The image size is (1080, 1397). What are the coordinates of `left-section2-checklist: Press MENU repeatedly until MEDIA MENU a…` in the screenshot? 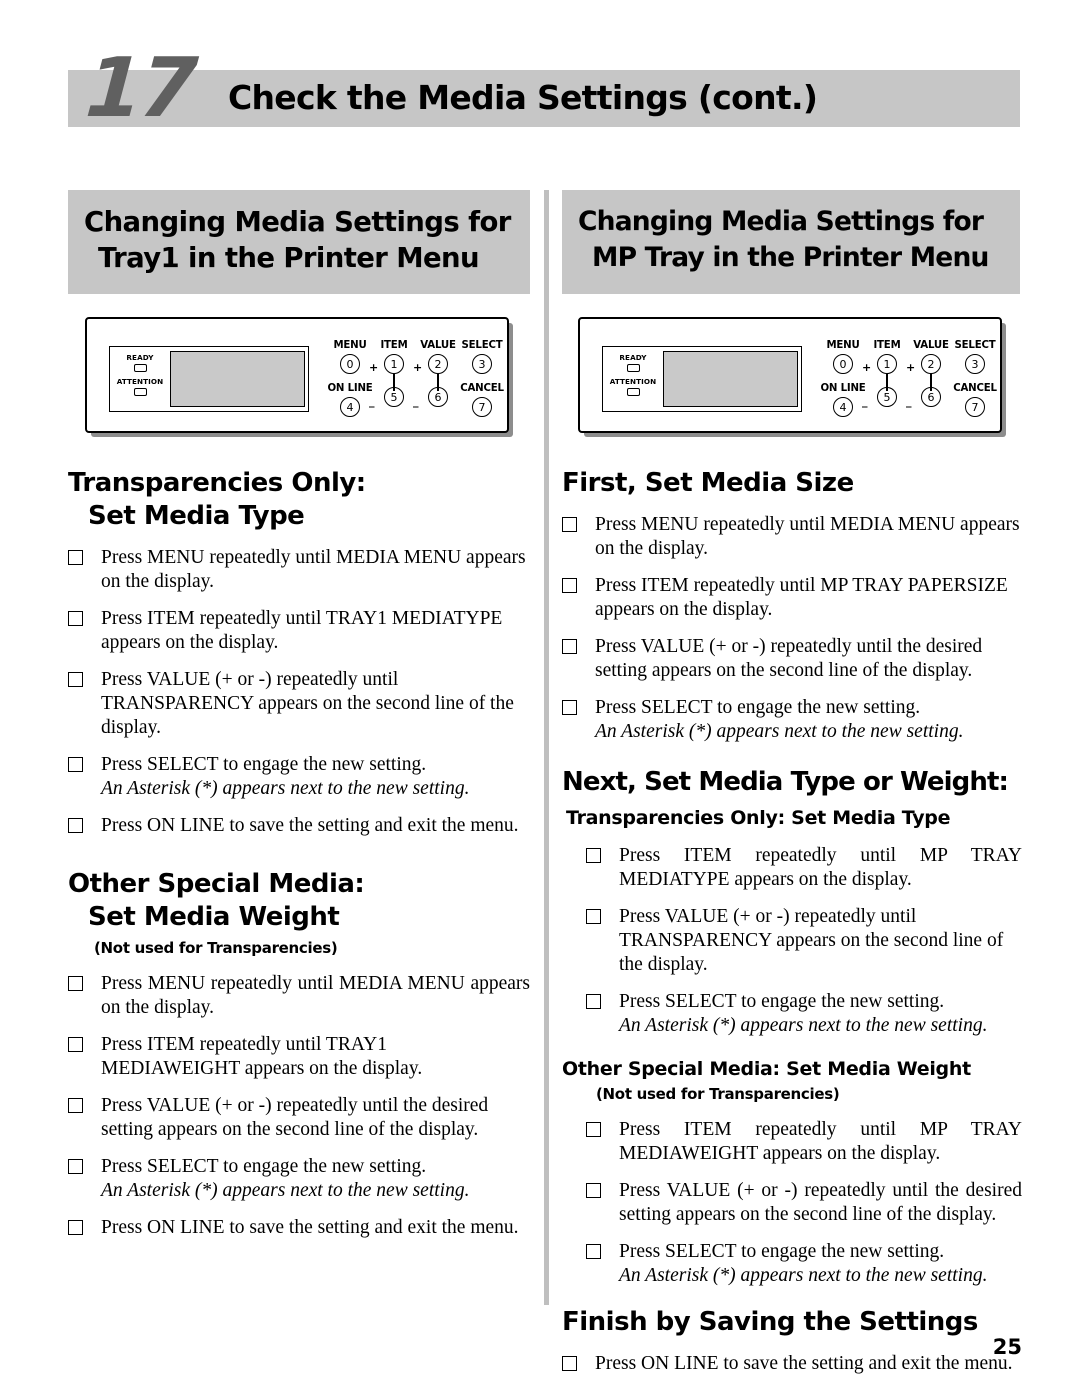 It's located at (299, 1106).